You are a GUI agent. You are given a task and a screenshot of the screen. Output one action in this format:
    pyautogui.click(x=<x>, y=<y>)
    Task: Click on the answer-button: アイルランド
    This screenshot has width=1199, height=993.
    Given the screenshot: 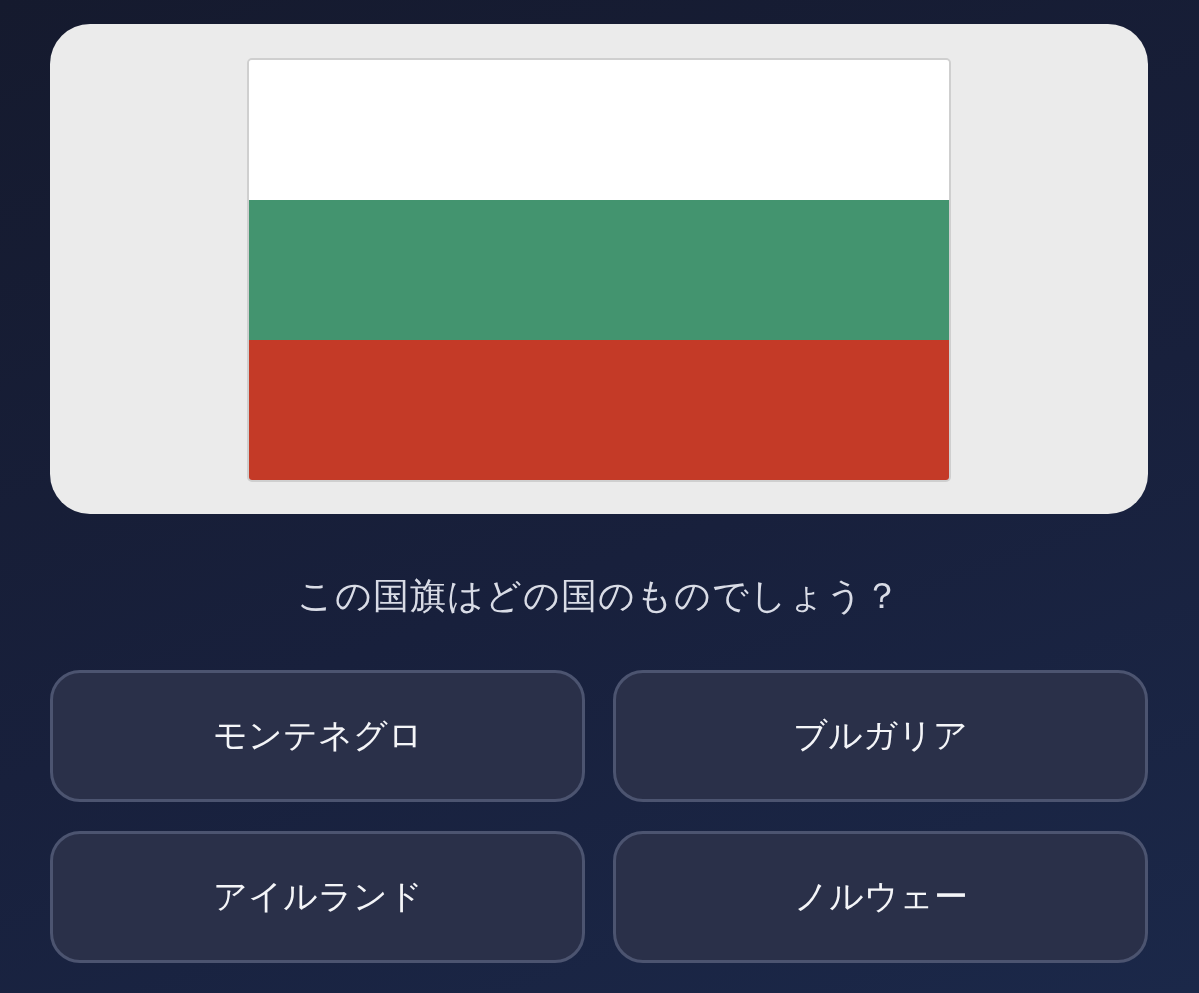 What is the action you would take?
    pyautogui.click(x=317, y=897)
    